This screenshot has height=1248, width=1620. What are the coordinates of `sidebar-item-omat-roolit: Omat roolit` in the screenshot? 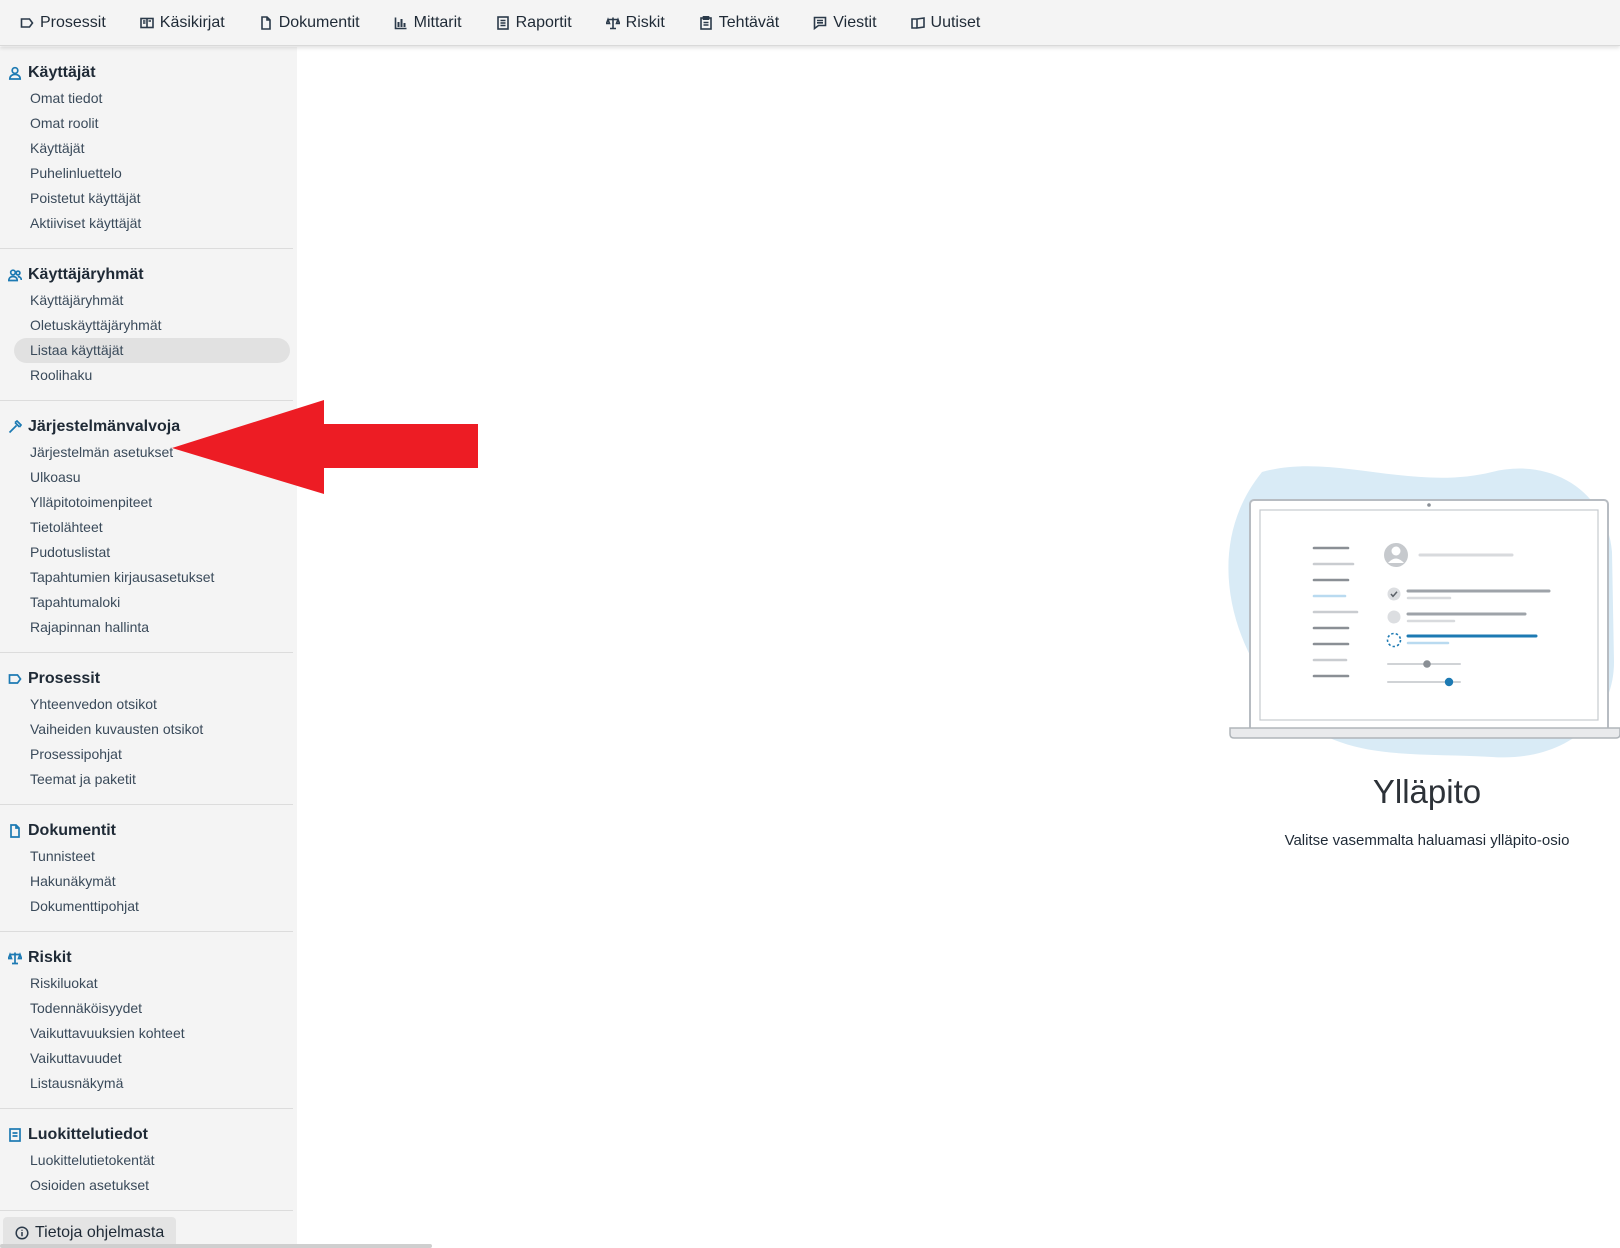 It's located at (130, 123).